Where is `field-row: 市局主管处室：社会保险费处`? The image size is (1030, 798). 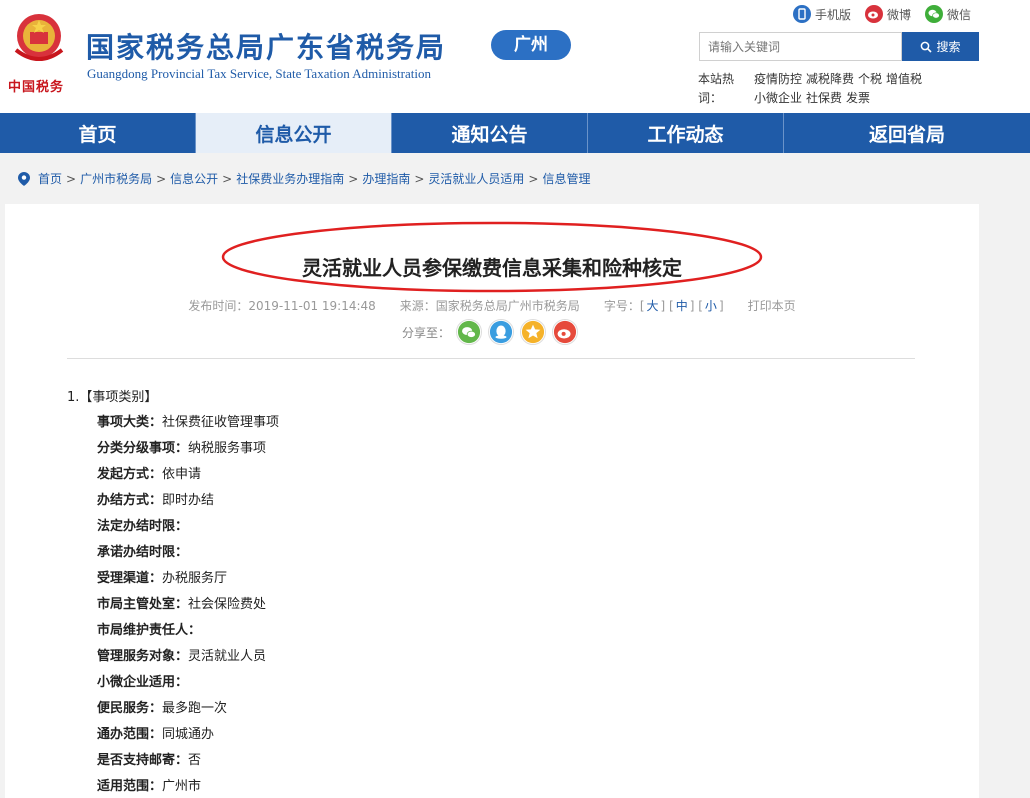
field-row: 市局主管处室：社会保险费处 is located at coordinates (188, 605).